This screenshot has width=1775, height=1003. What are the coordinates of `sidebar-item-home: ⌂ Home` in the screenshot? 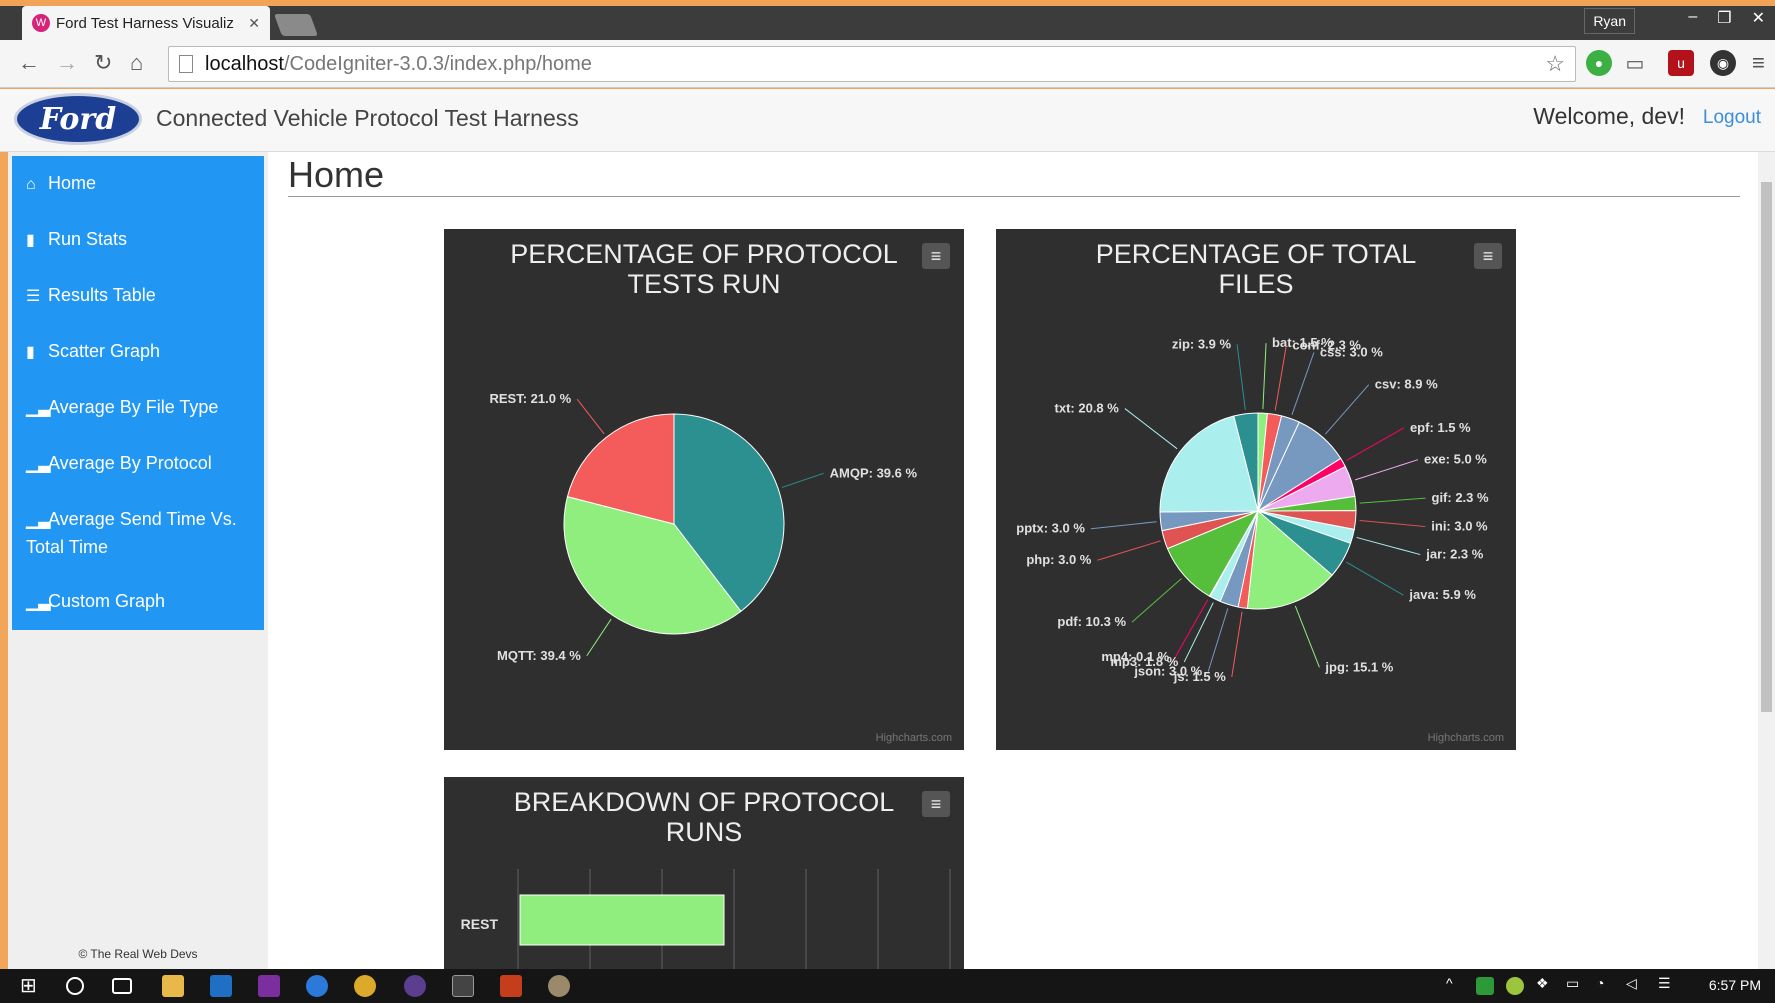 It's located at (138, 184).